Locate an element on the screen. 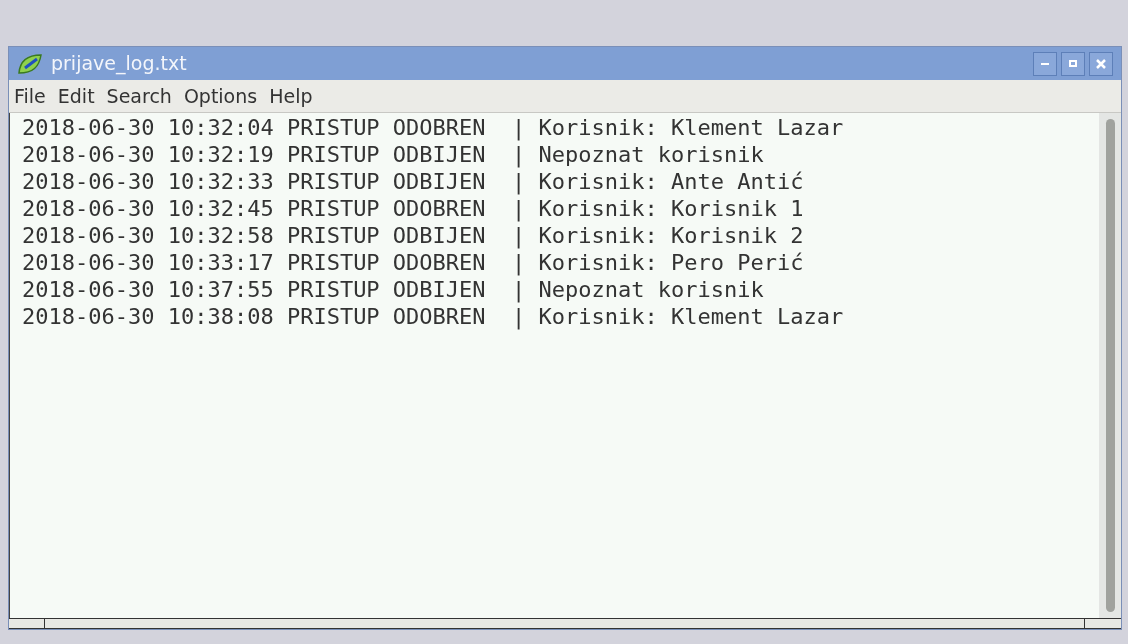 This screenshot has height=644, width=1128. scrollbar-track is located at coordinates (1110, 365).